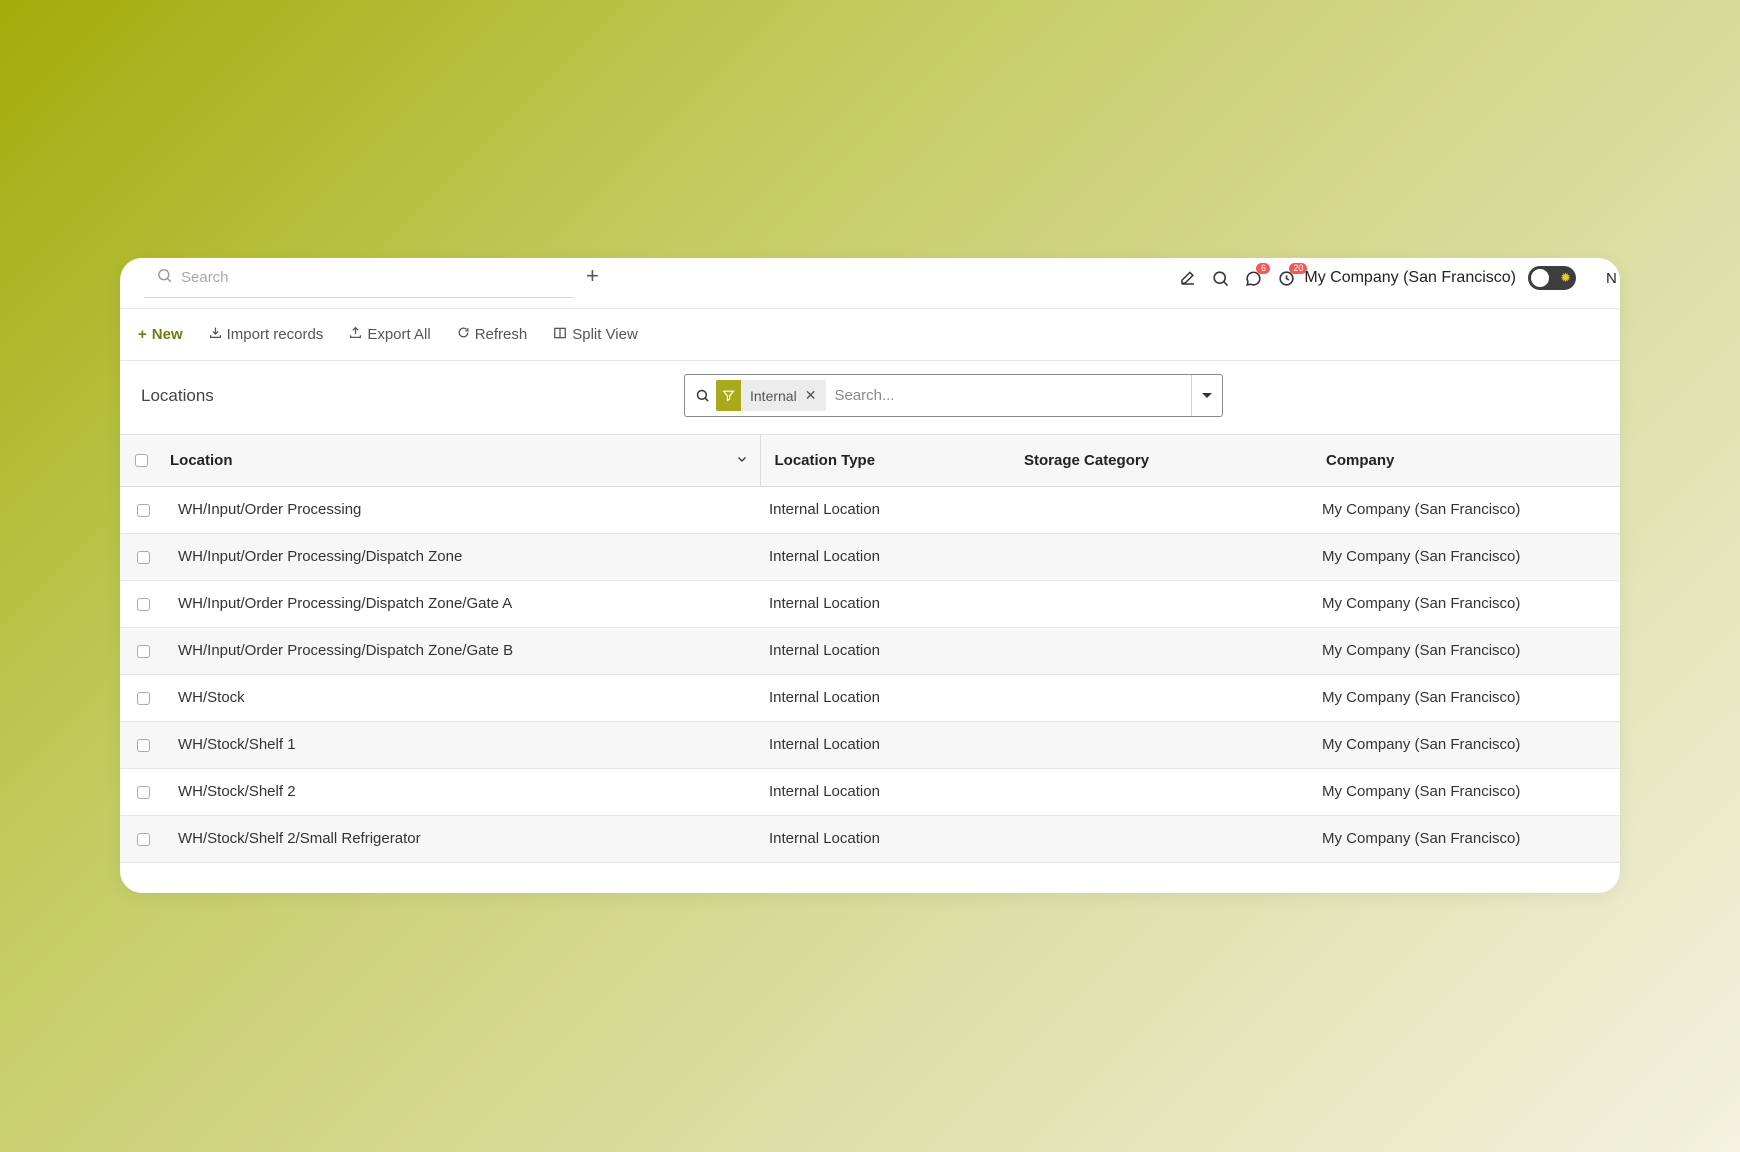 The image size is (1740, 1152). Describe the element at coordinates (211, 697) in the screenshot. I see `cell-location: WH/Stock` at that location.